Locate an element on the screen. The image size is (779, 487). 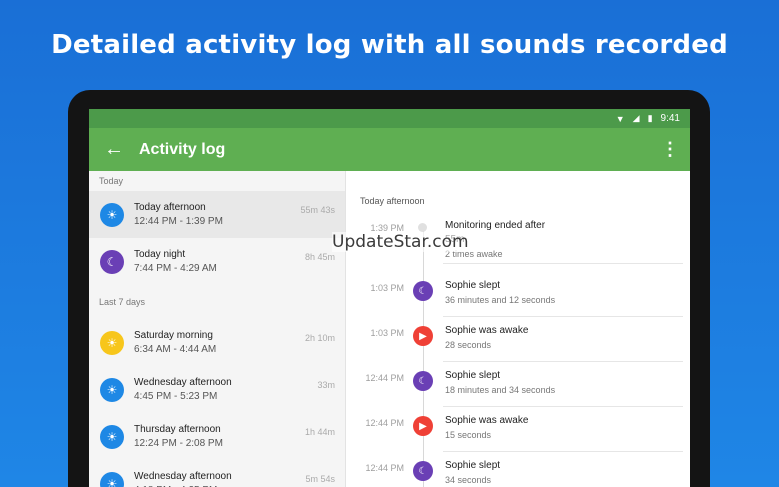
more-options-icon: ⋮ is located at coordinates (670, 149).